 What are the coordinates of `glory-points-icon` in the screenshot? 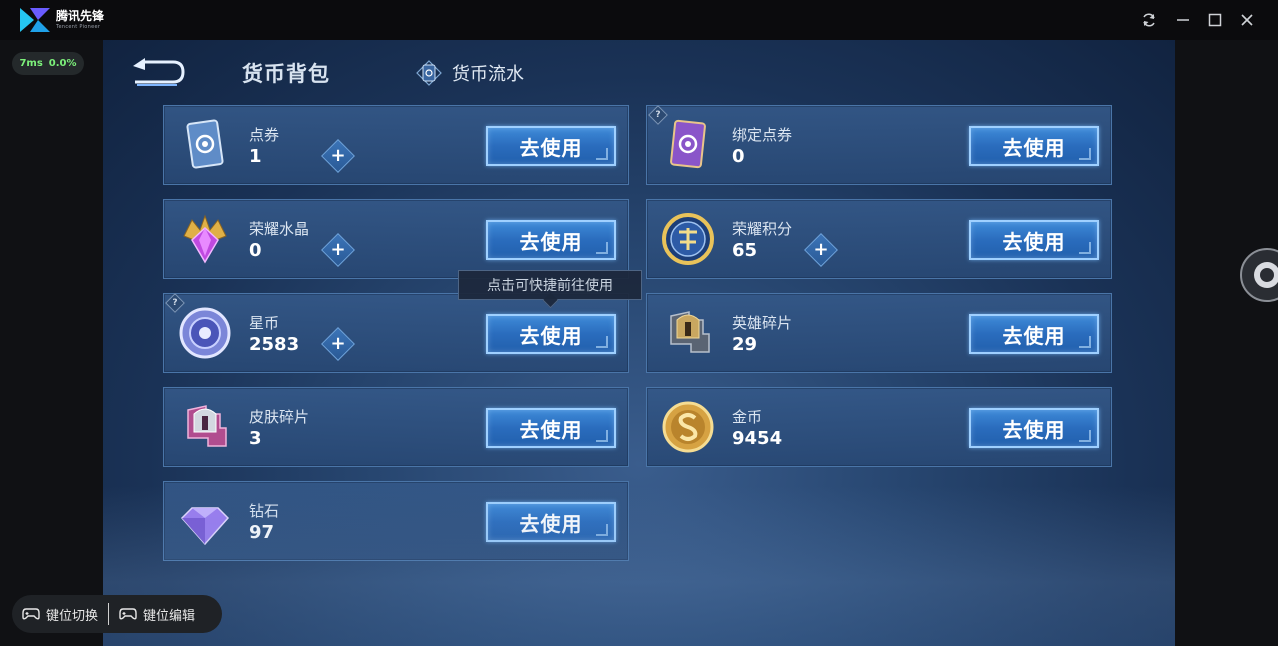 It's located at (688, 239).